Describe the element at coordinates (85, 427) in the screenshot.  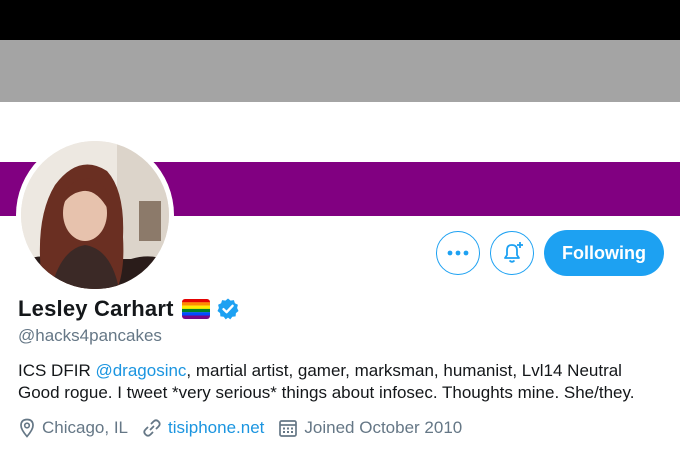
I see `location-text: Chicago, IL` at that location.